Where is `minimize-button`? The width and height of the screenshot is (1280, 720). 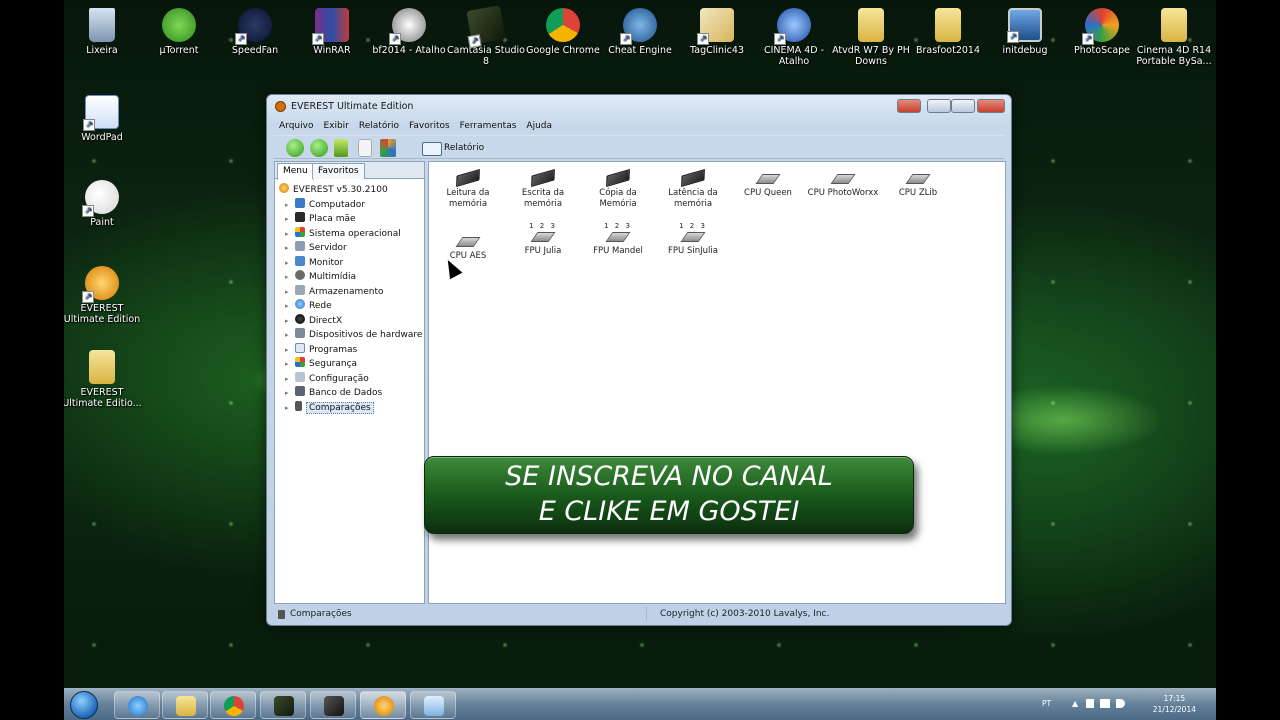
minimize-button is located at coordinates (939, 106).